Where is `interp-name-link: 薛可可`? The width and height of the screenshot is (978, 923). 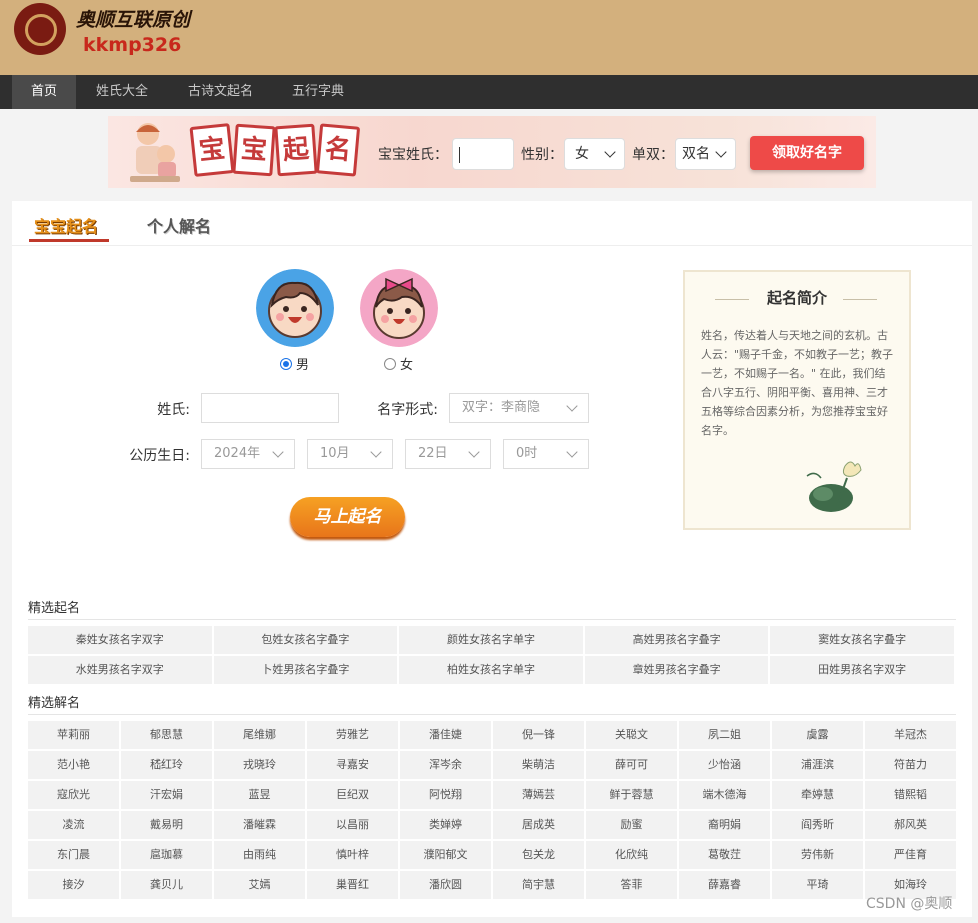
interp-name-link: 薛可可 is located at coordinates (631, 765).